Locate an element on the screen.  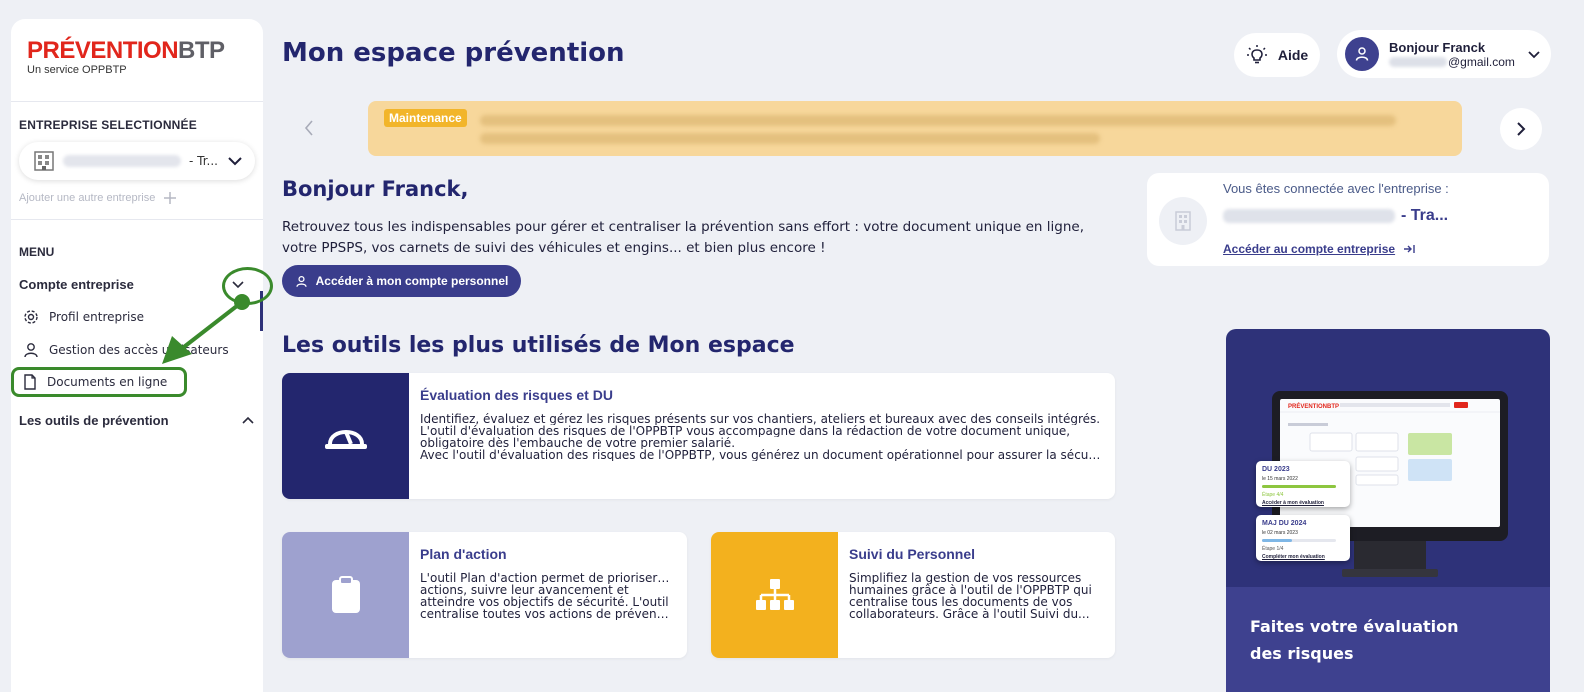
chevron-right-icon is located at coordinates (1521, 129).